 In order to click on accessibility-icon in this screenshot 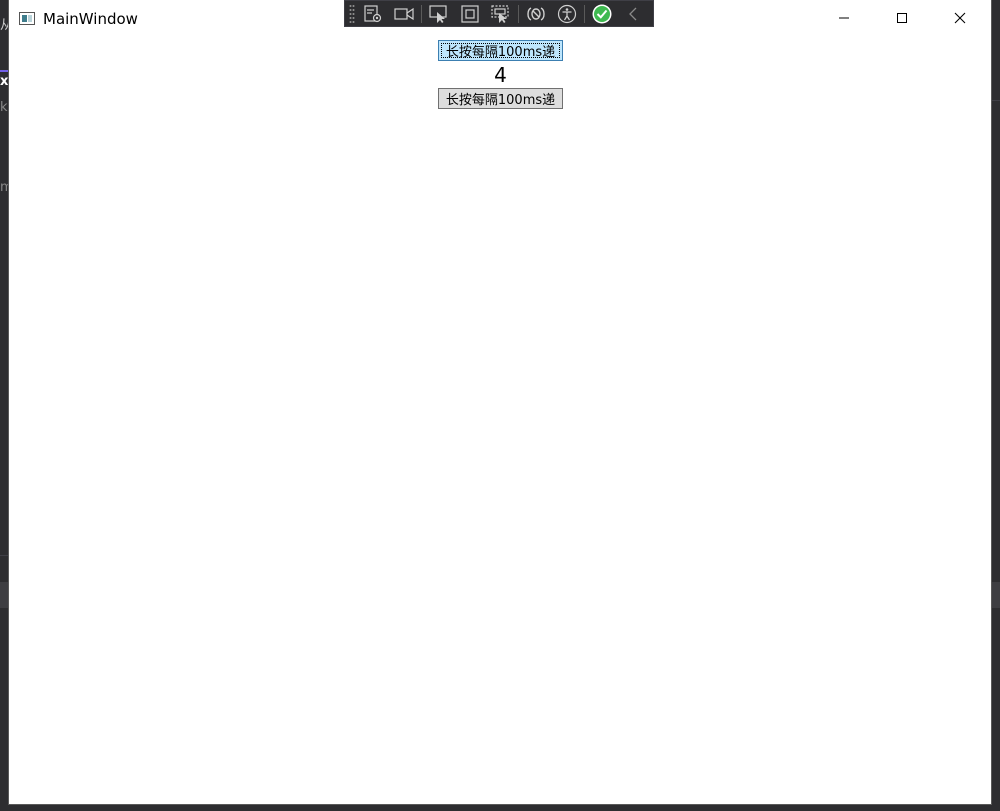, I will do `click(567, 13)`.